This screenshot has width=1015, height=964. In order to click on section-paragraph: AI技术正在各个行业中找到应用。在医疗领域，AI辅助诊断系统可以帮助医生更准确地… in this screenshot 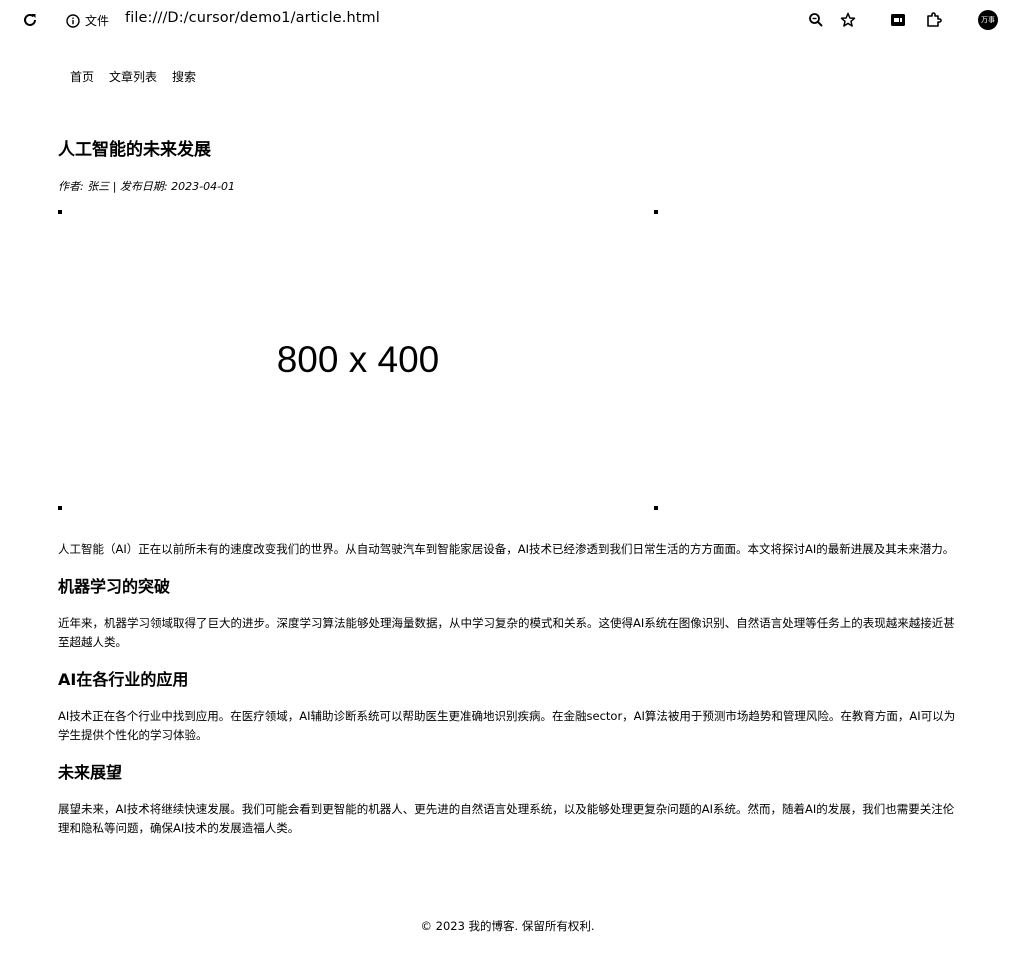, I will do `click(507, 725)`.